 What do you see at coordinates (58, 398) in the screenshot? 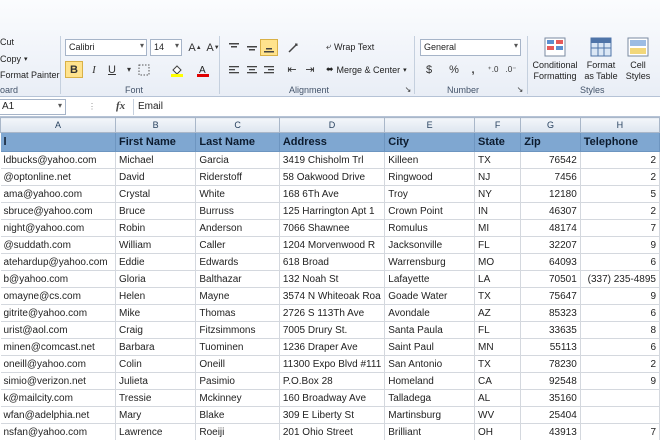
I see `table-cell: k@mailcity.com` at bounding box center [58, 398].